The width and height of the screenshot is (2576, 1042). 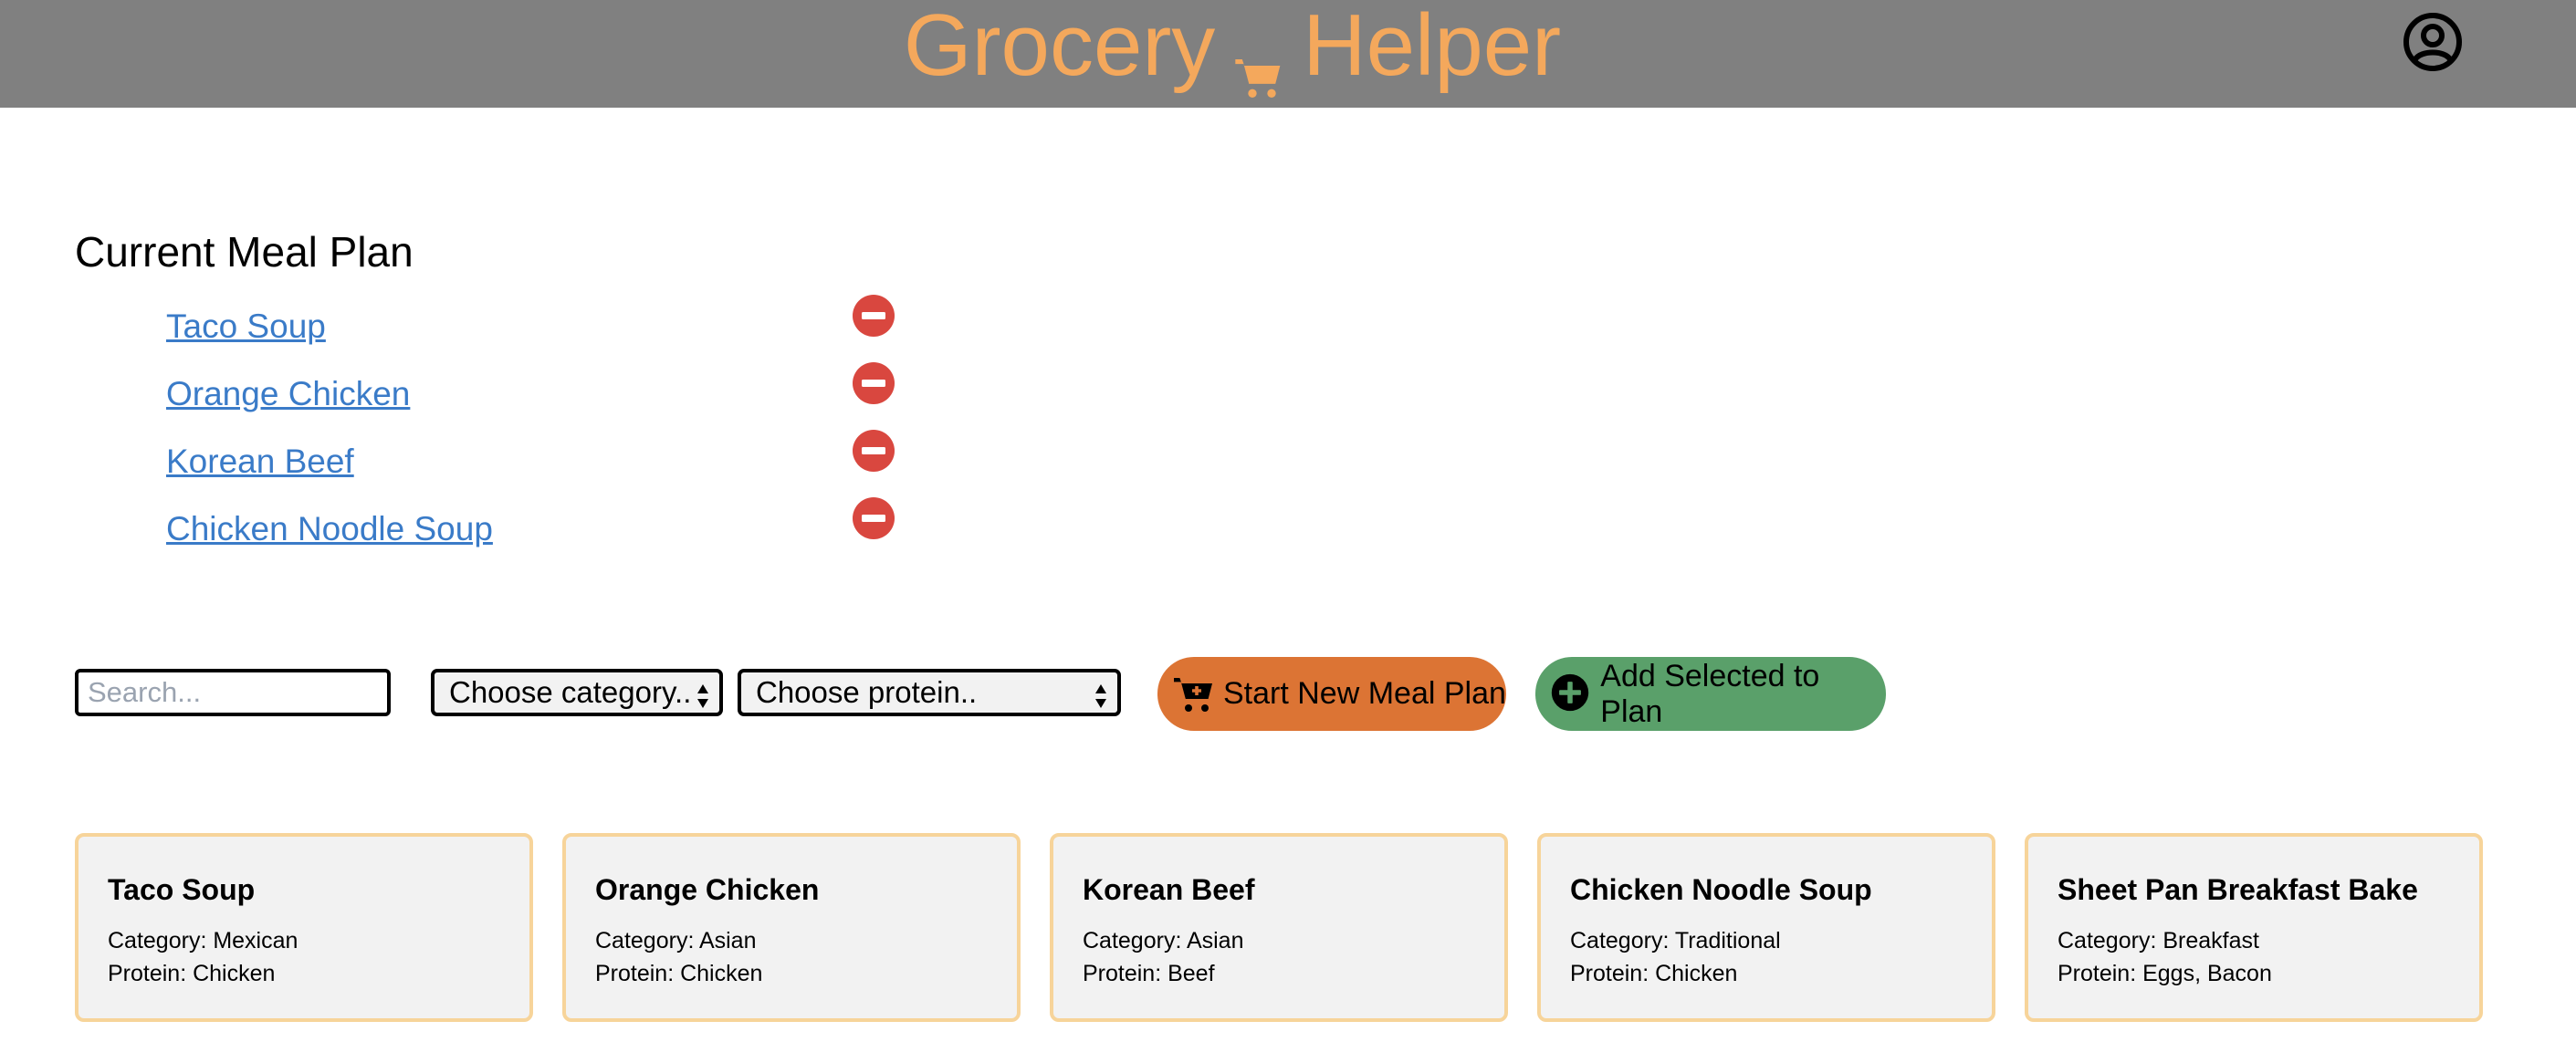 What do you see at coordinates (2433, 42) in the screenshot?
I see `user-circle-icon` at bounding box center [2433, 42].